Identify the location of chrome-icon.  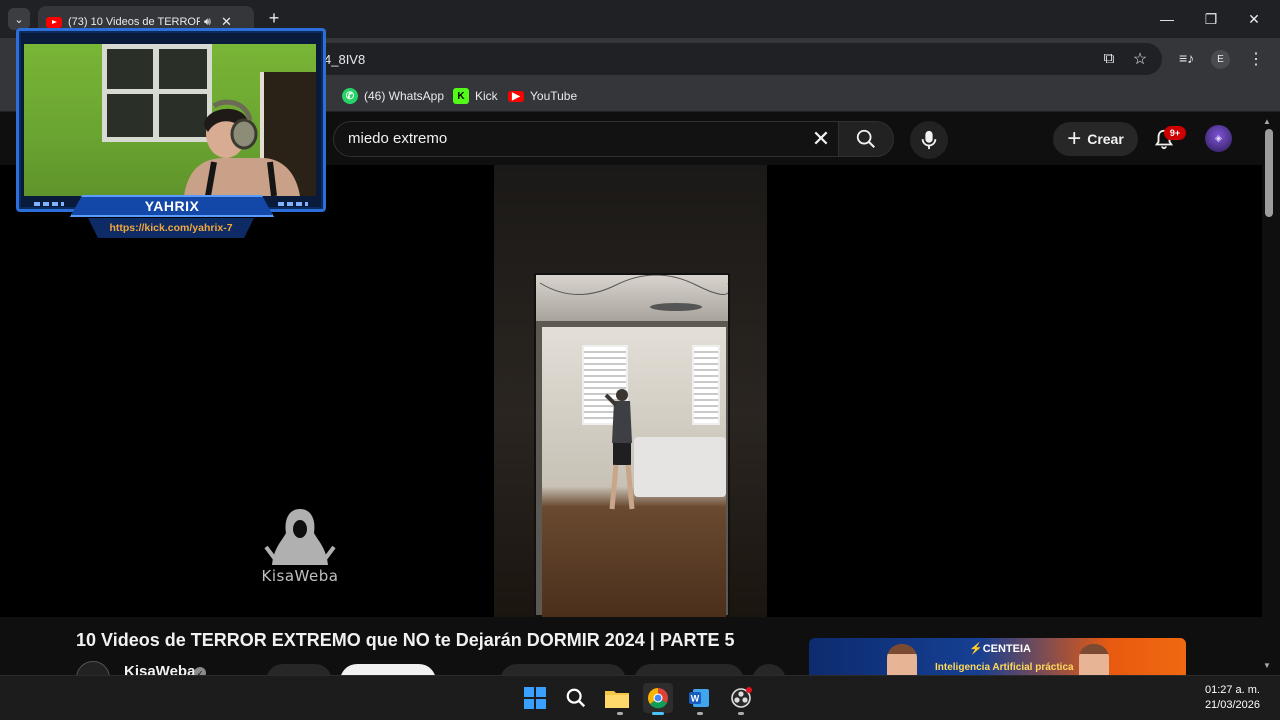
(658, 698).